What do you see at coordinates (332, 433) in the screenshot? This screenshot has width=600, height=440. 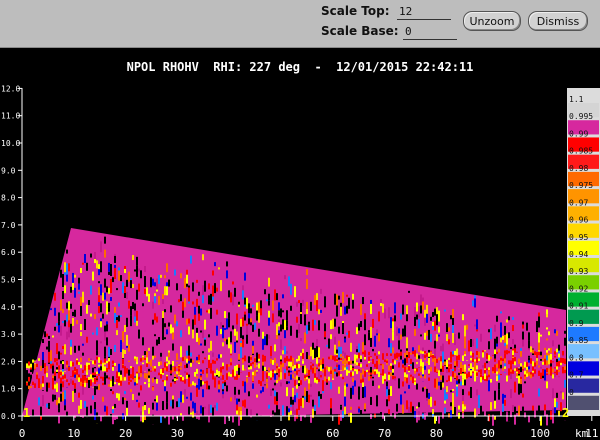 I see `x-tick-label: 60` at bounding box center [332, 433].